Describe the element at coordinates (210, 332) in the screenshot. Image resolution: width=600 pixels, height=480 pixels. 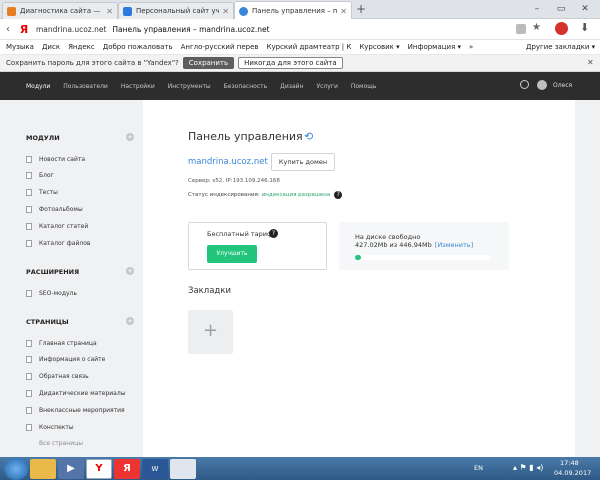
I see `add-bookmark-button: +` at that location.